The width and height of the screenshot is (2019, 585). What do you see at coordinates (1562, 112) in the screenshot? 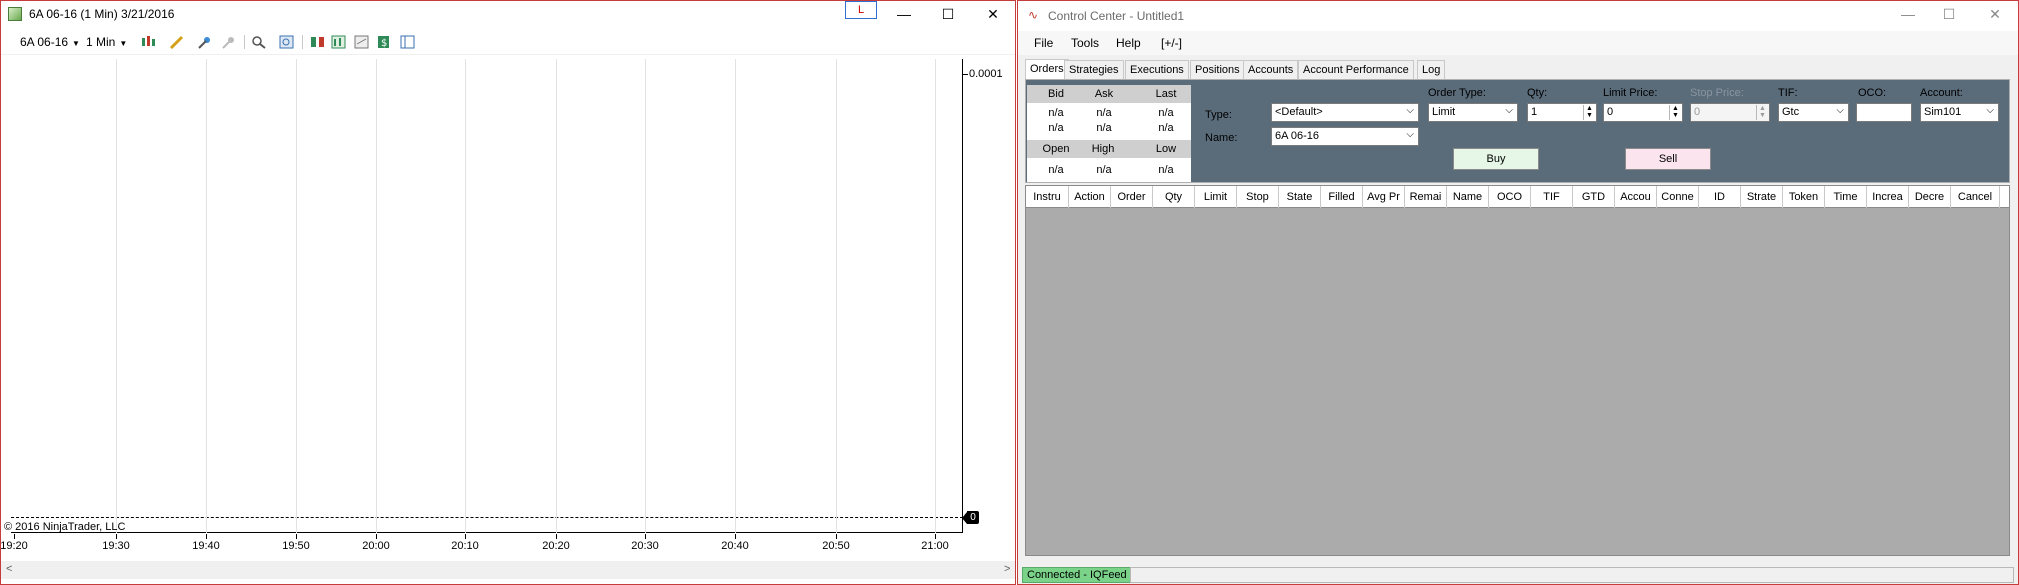
I see `qty-spinner: 1 ▲ ▼` at bounding box center [1562, 112].